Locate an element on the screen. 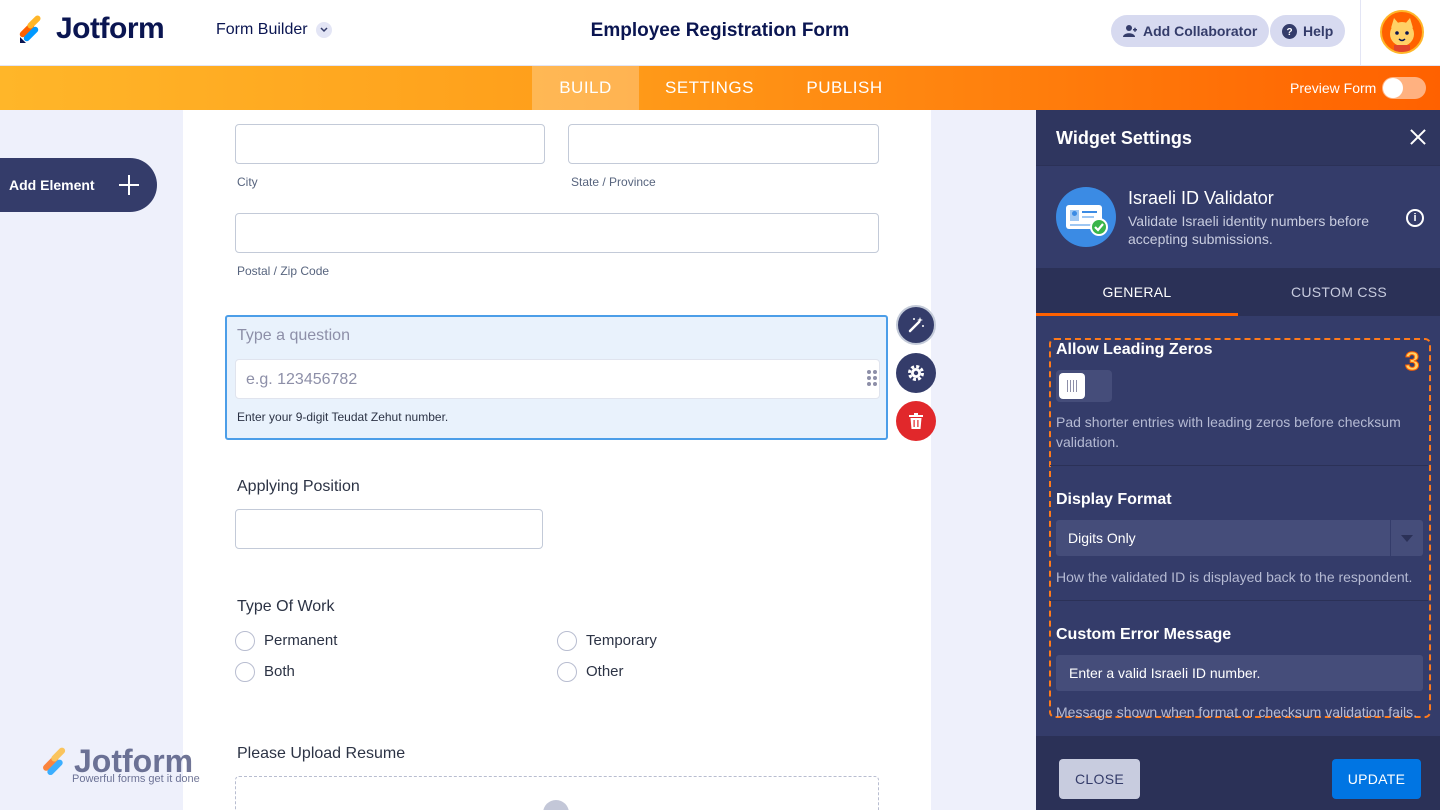 This screenshot has width=1440, height=810. add-collaborator-label: Add Collaborator is located at coordinates (1200, 31).